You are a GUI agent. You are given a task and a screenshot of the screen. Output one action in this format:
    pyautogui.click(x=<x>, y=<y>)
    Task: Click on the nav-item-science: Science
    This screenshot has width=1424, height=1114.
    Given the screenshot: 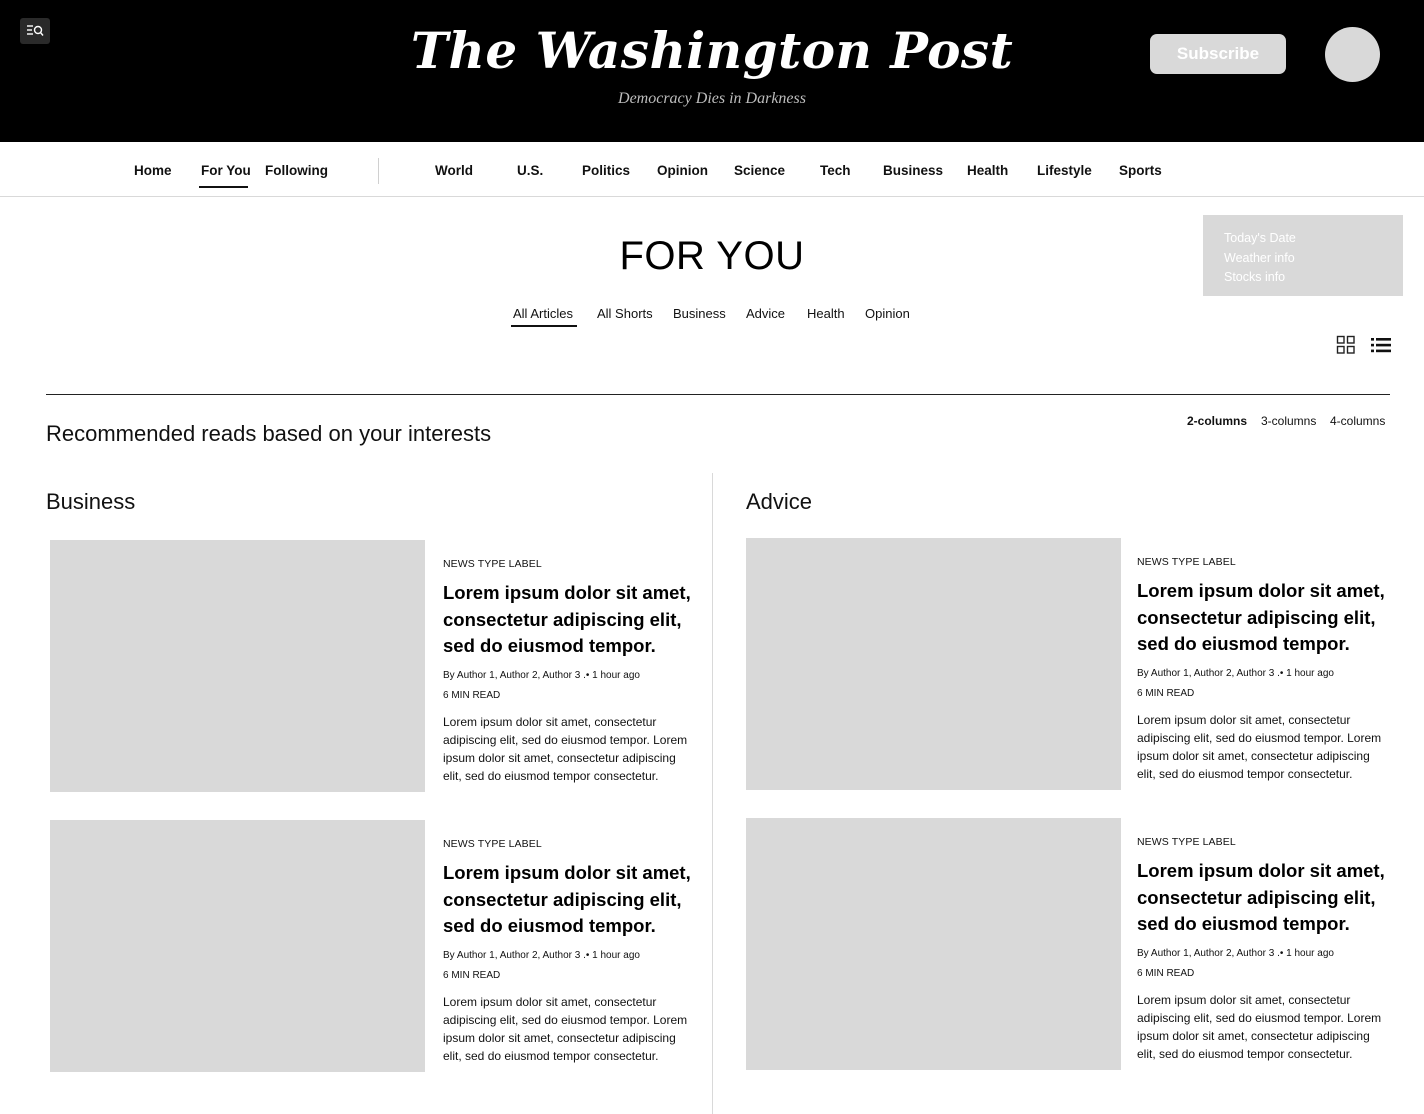 What is the action you would take?
    pyautogui.click(x=759, y=170)
    